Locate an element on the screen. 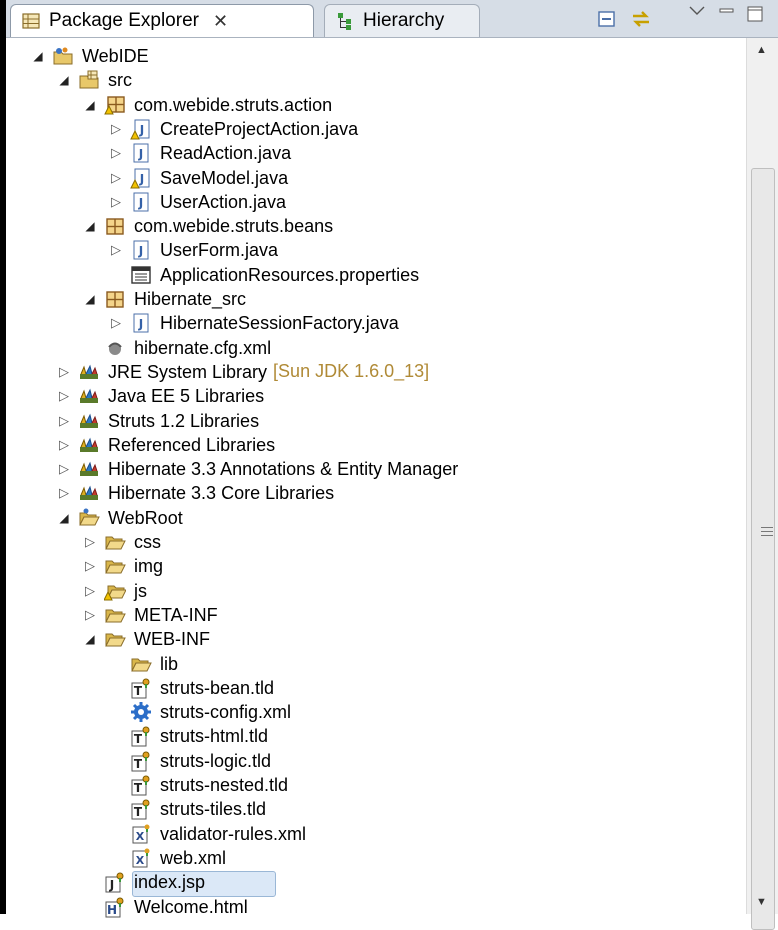 The height and width of the screenshot is (930, 778). tree-item-label: struts-nested.tld is located at coordinates (224, 785).